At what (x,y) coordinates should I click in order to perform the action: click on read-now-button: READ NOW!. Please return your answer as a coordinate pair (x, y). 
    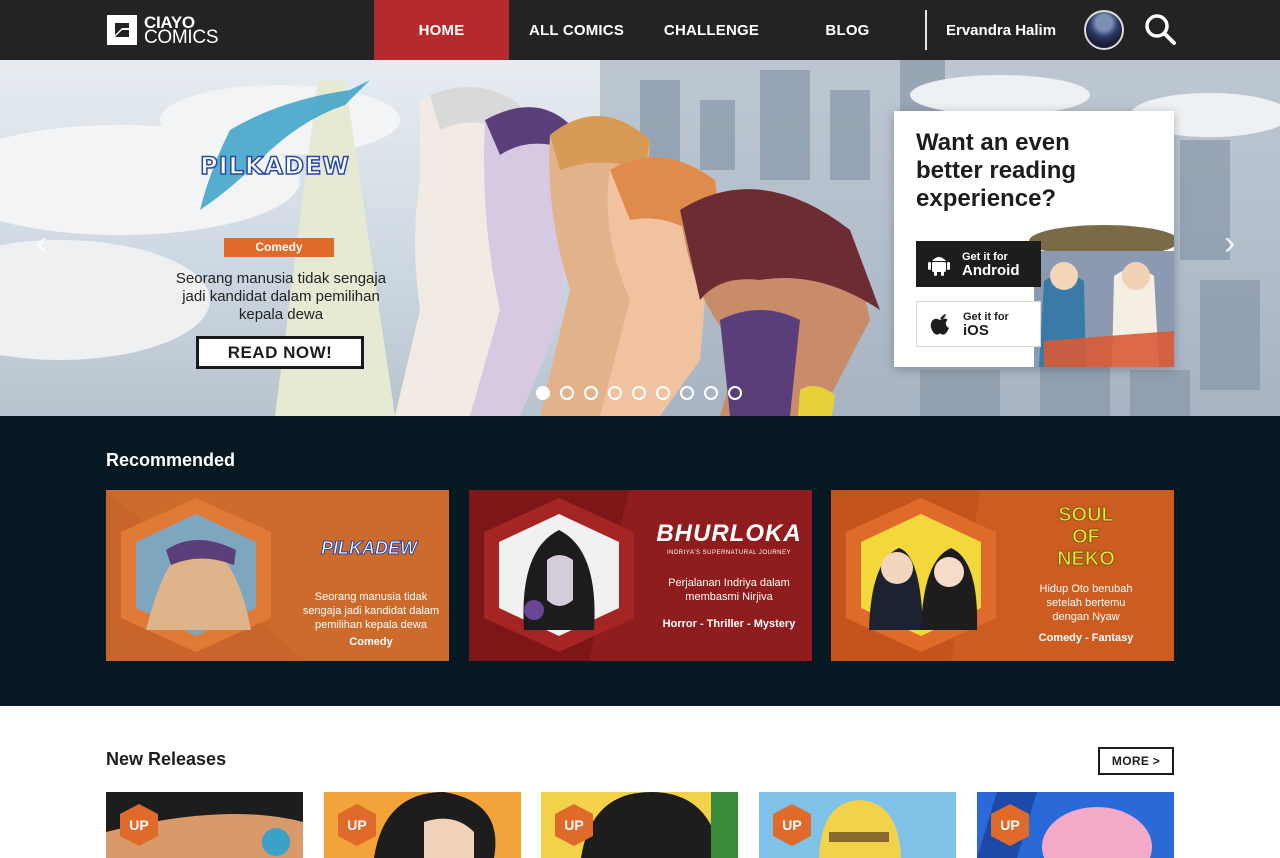
    Looking at the image, I should click on (280, 352).